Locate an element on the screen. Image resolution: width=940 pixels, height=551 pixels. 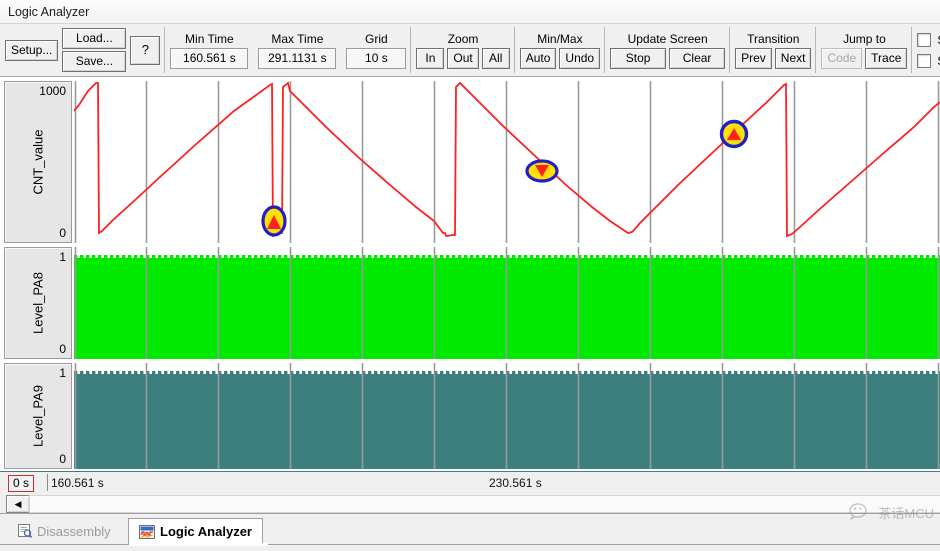
file-button-group: Setup... Load... Save... ? is located at coordinates (83, 50).